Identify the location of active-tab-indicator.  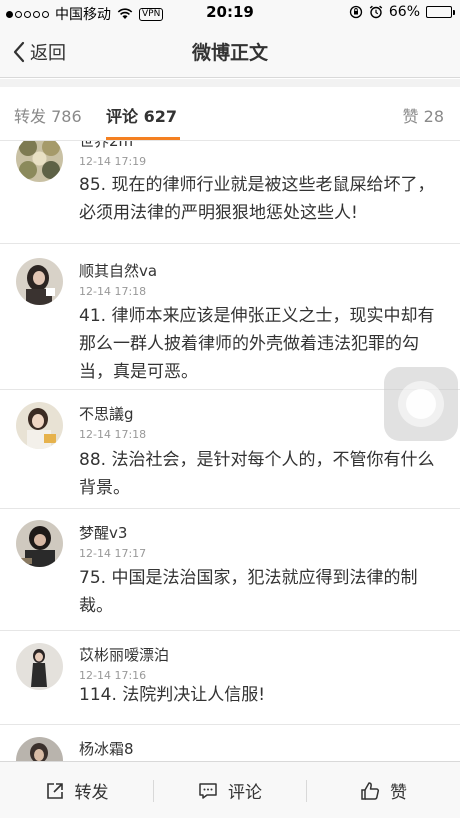
(143, 138).